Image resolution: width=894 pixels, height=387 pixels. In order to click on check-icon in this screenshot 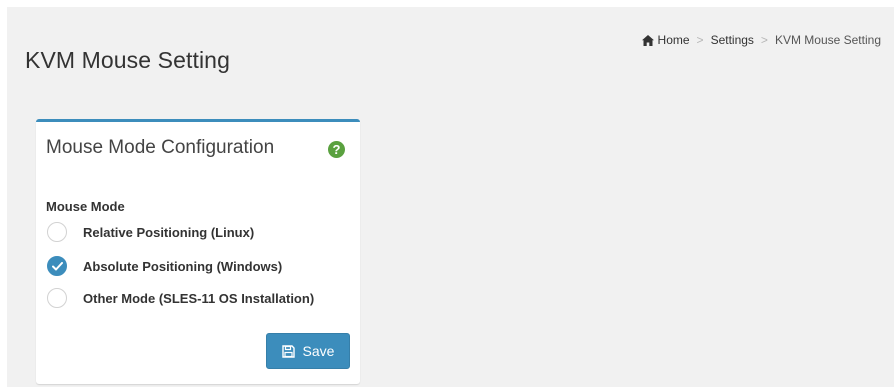, I will do `click(57, 265)`.